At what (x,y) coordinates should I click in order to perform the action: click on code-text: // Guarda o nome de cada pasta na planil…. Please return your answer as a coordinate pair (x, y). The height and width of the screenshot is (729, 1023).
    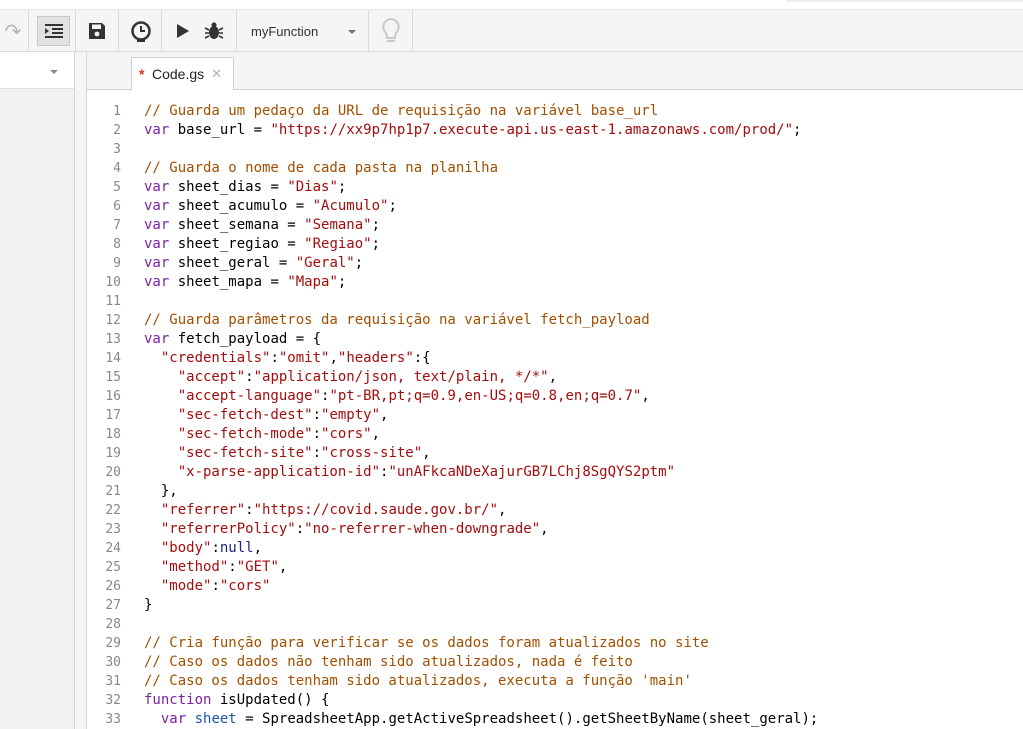
    Looking at the image, I should click on (321, 168).